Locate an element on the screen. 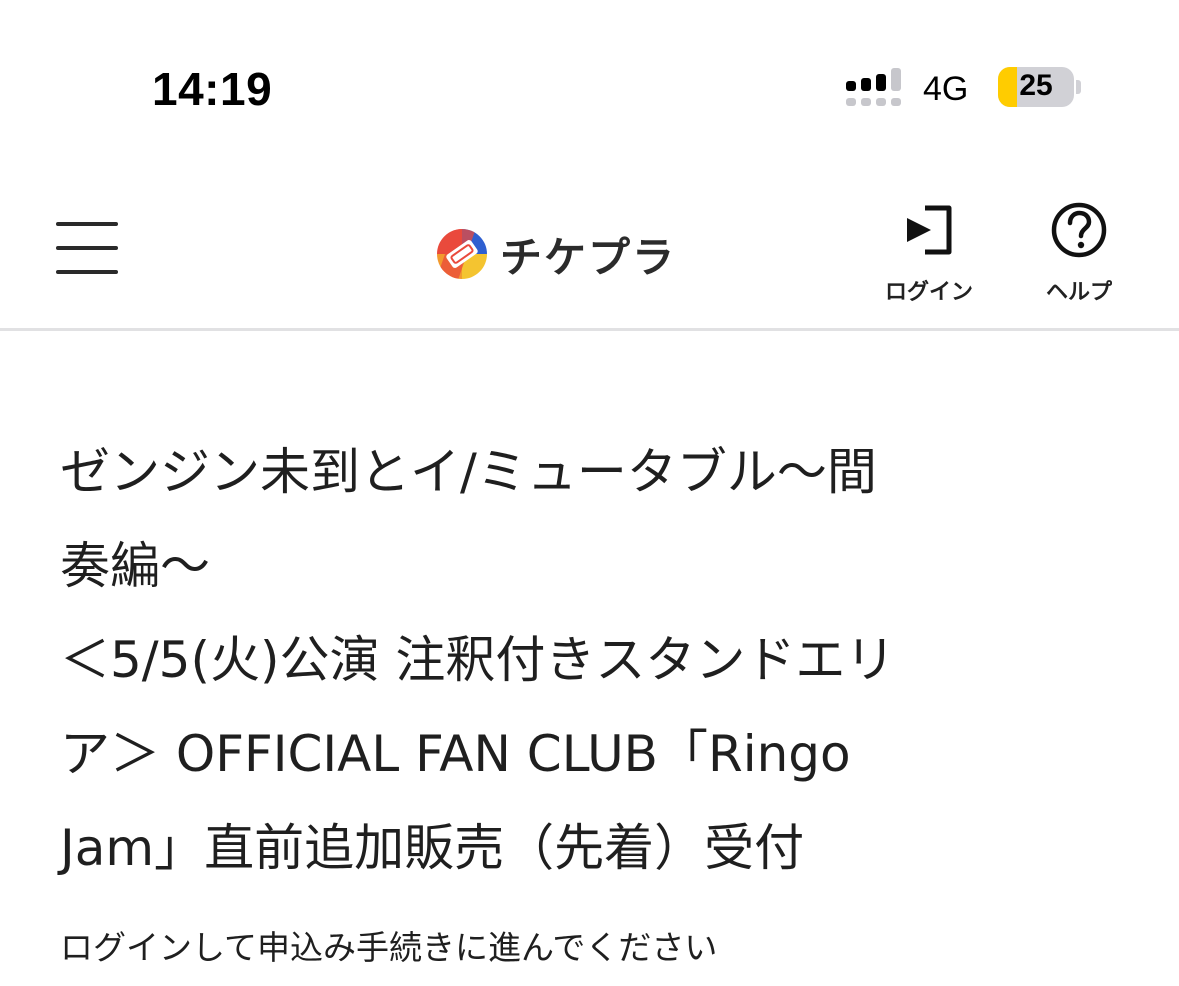 This screenshot has height=986, width=1179. help-button: ヘルプ is located at coordinates (1079, 255).